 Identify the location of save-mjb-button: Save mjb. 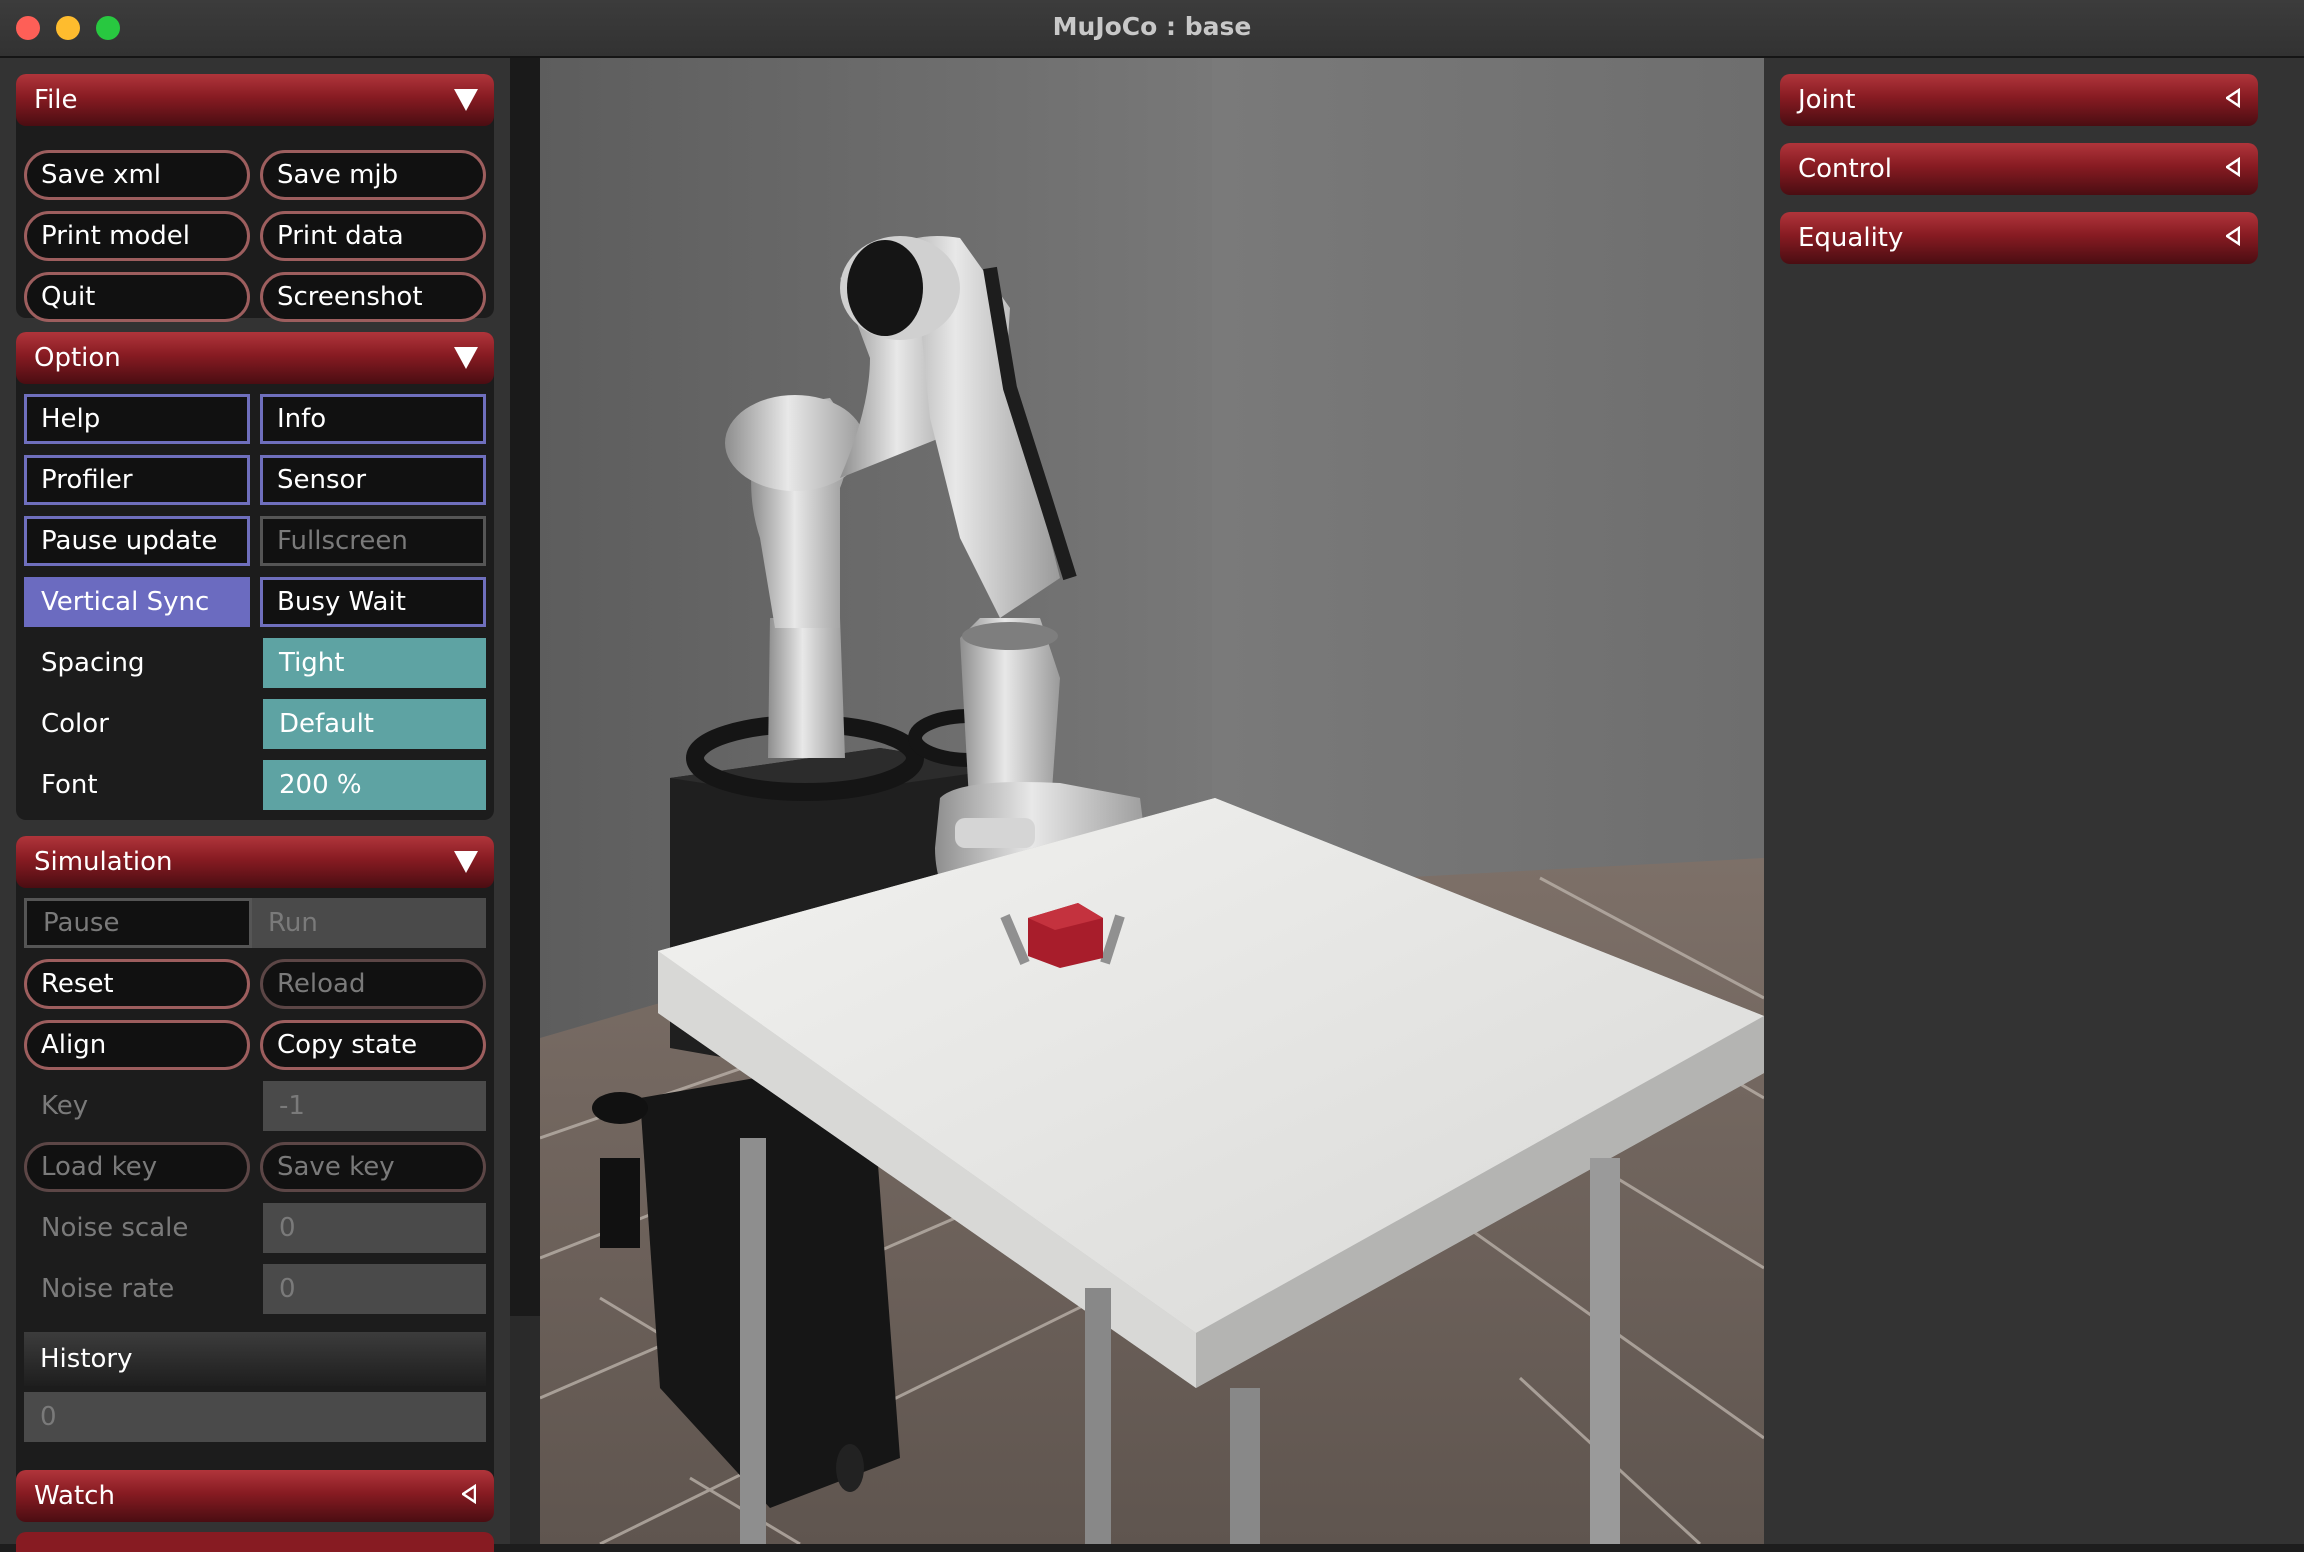
(373, 175).